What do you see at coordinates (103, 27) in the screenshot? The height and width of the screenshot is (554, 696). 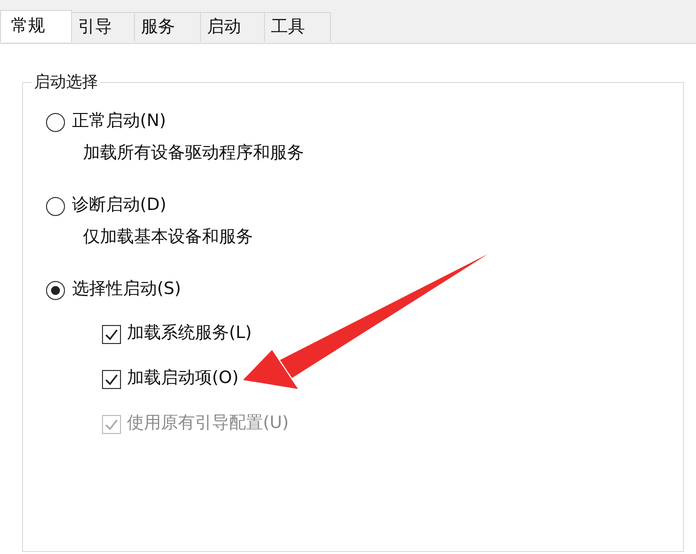 I see `tab: 引导` at bounding box center [103, 27].